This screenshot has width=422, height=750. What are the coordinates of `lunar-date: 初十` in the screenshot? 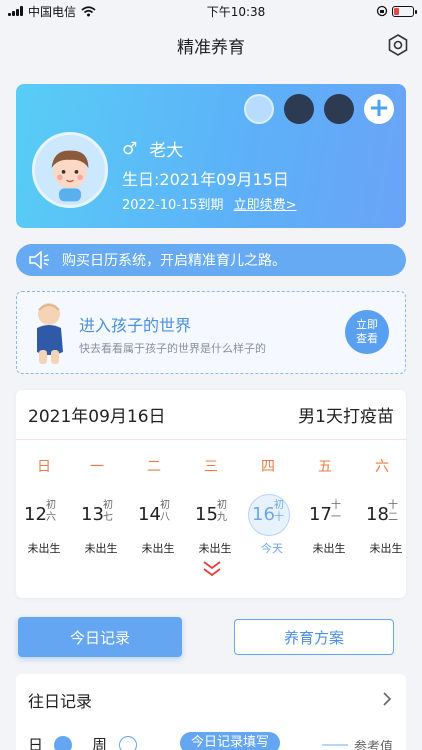 It's located at (279, 511).